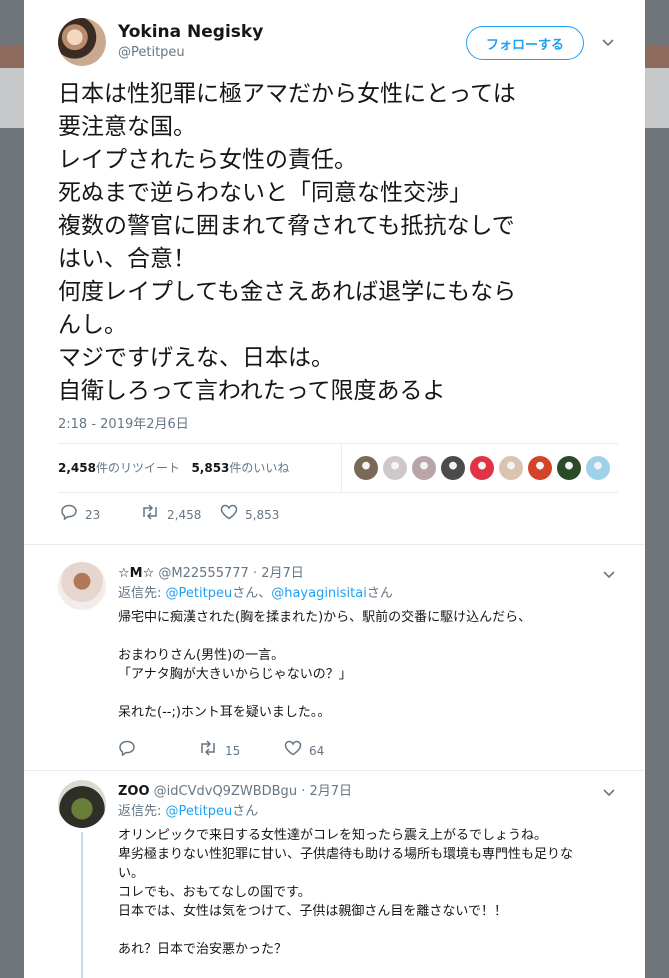  What do you see at coordinates (259, 468) in the screenshot?
I see `likes-label: 件のいいね` at bounding box center [259, 468].